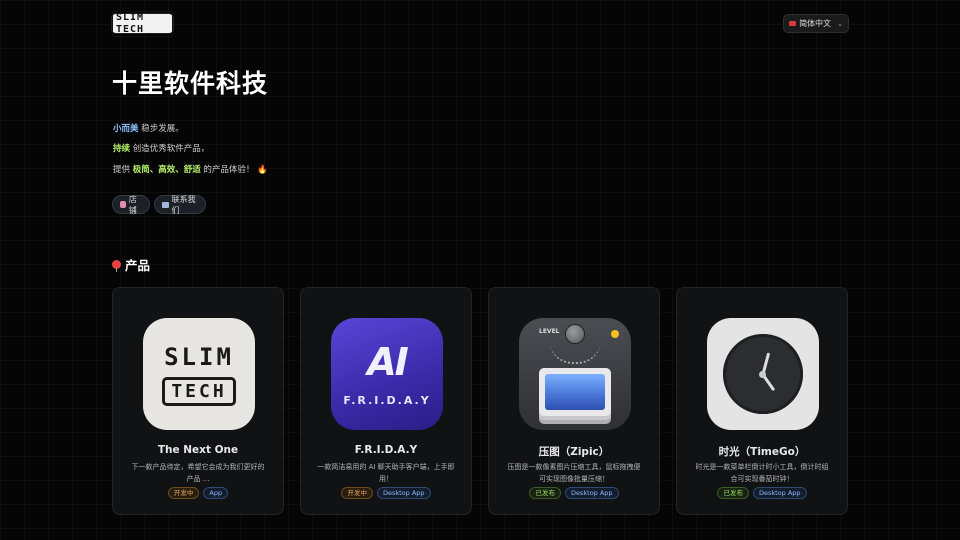 The width and height of the screenshot is (960, 540). What do you see at coordinates (123, 170) in the screenshot?
I see `tagline-3-prefix: 提供` at bounding box center [123, 170].